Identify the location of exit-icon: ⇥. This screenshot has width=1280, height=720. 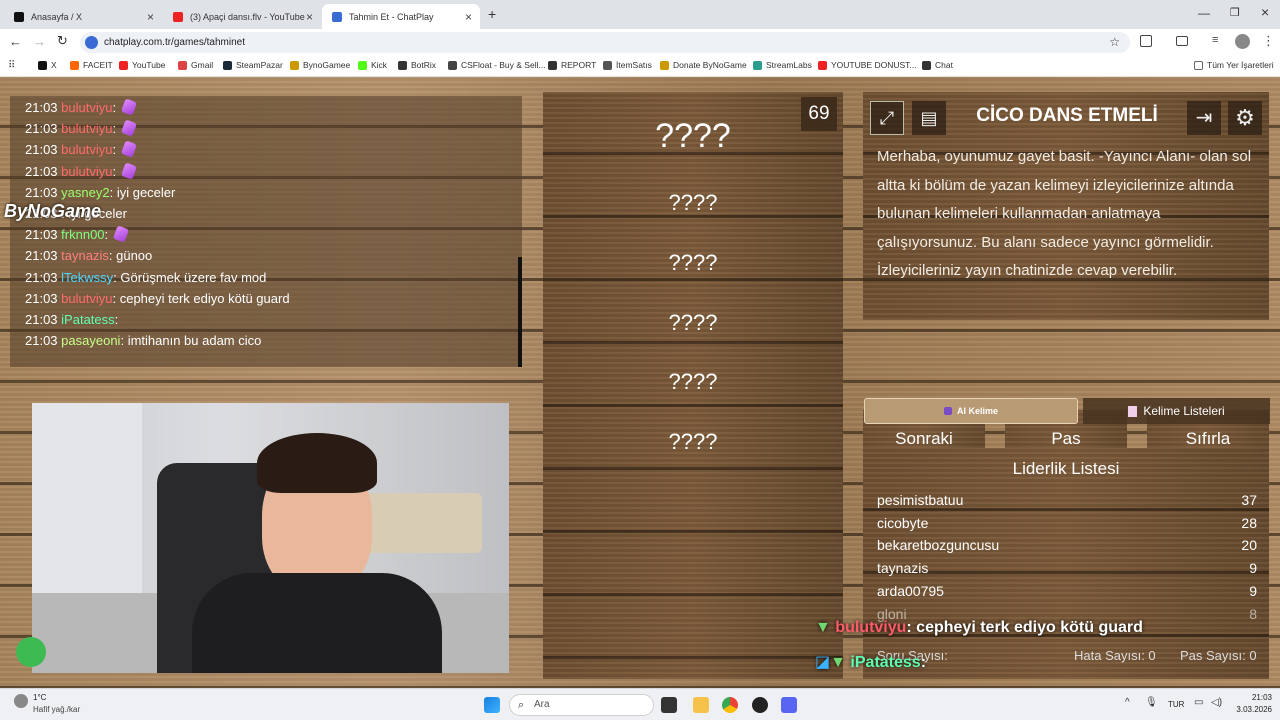
(1204, 118).